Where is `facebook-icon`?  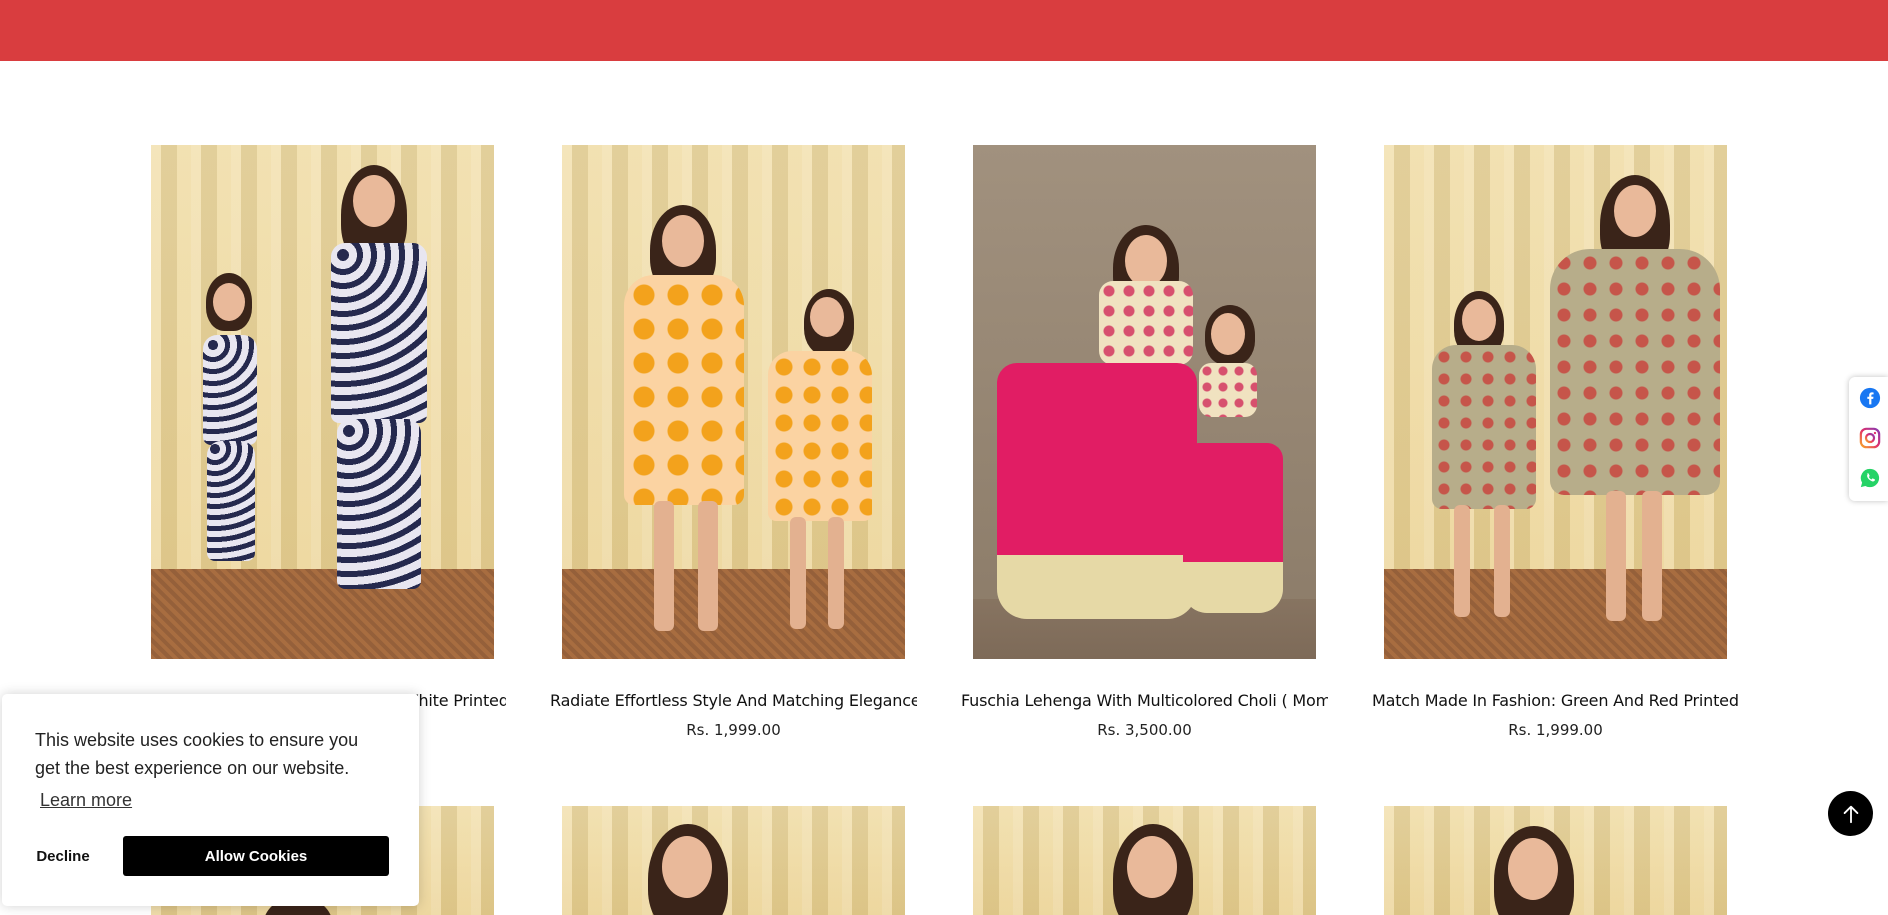 facebook-icon is located at coordinates (1870, 398).